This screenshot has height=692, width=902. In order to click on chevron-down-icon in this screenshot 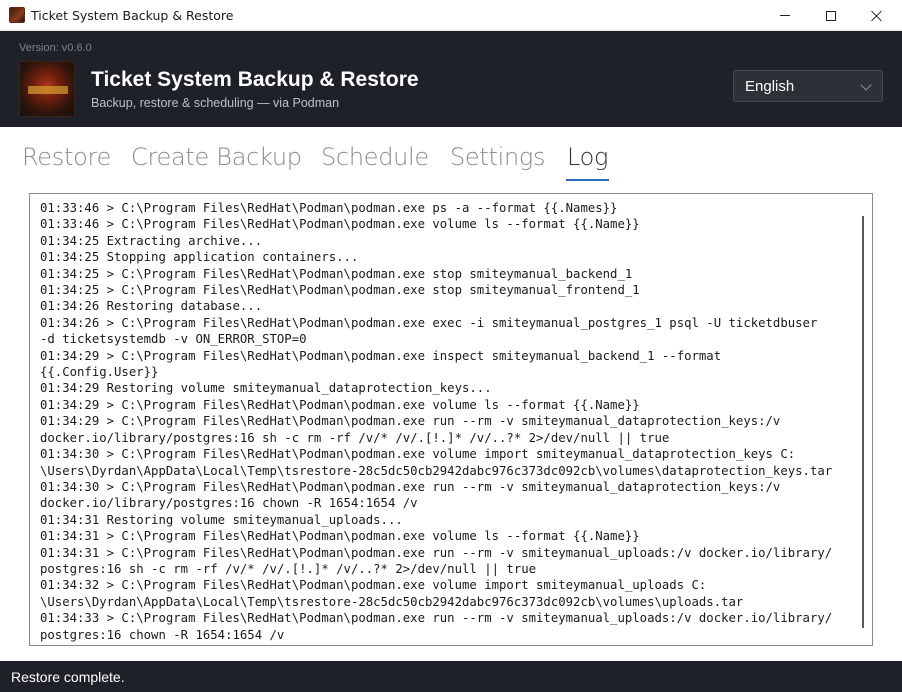, I will do `click(866, 85)`.